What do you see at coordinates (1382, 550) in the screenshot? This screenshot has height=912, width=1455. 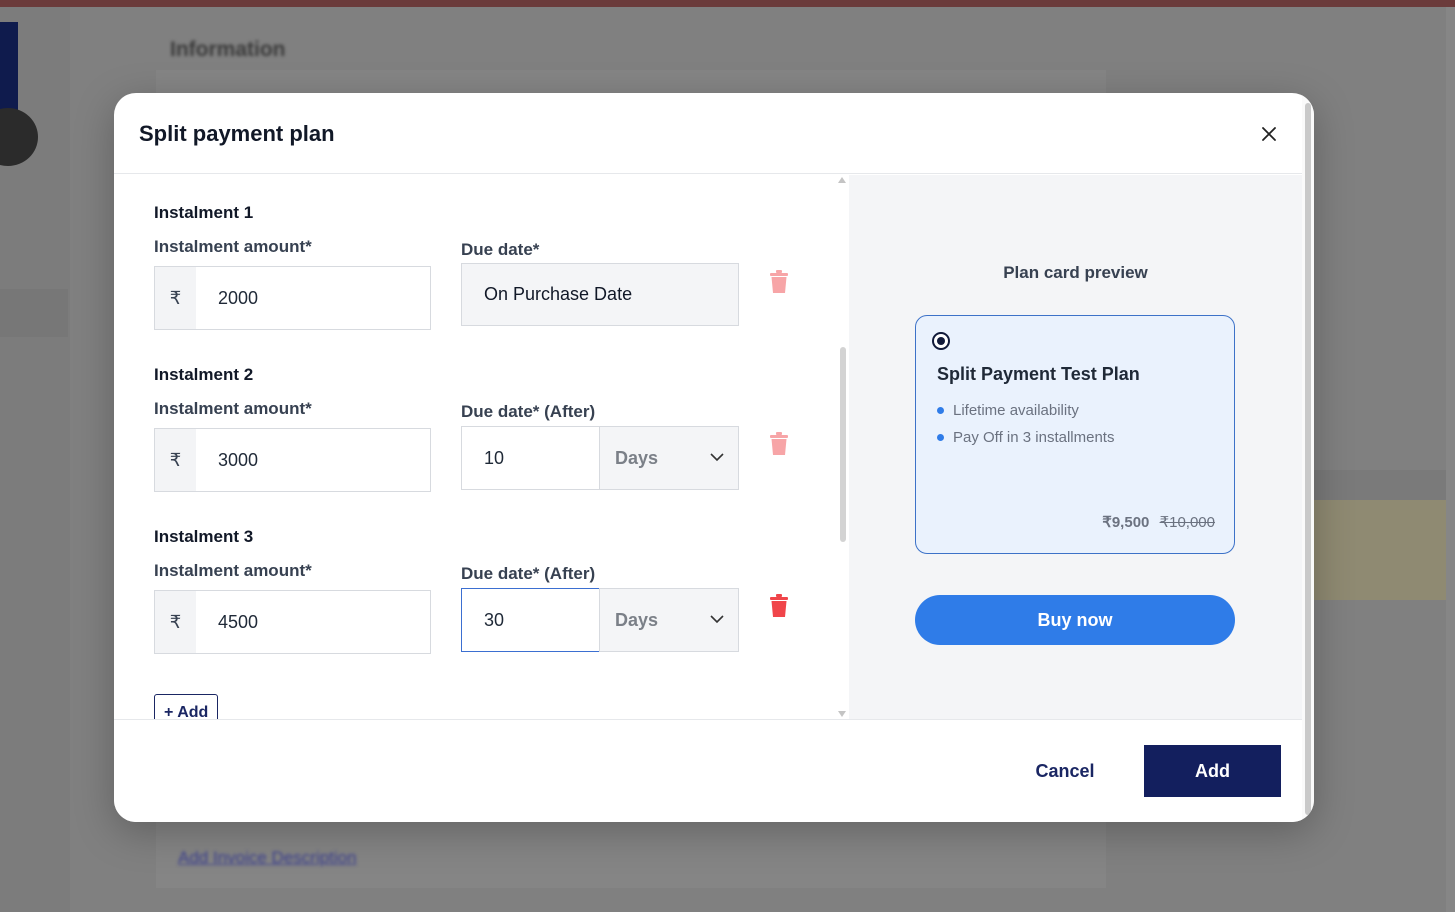 I see `background-table-row` at bounding box center [1382, 550].